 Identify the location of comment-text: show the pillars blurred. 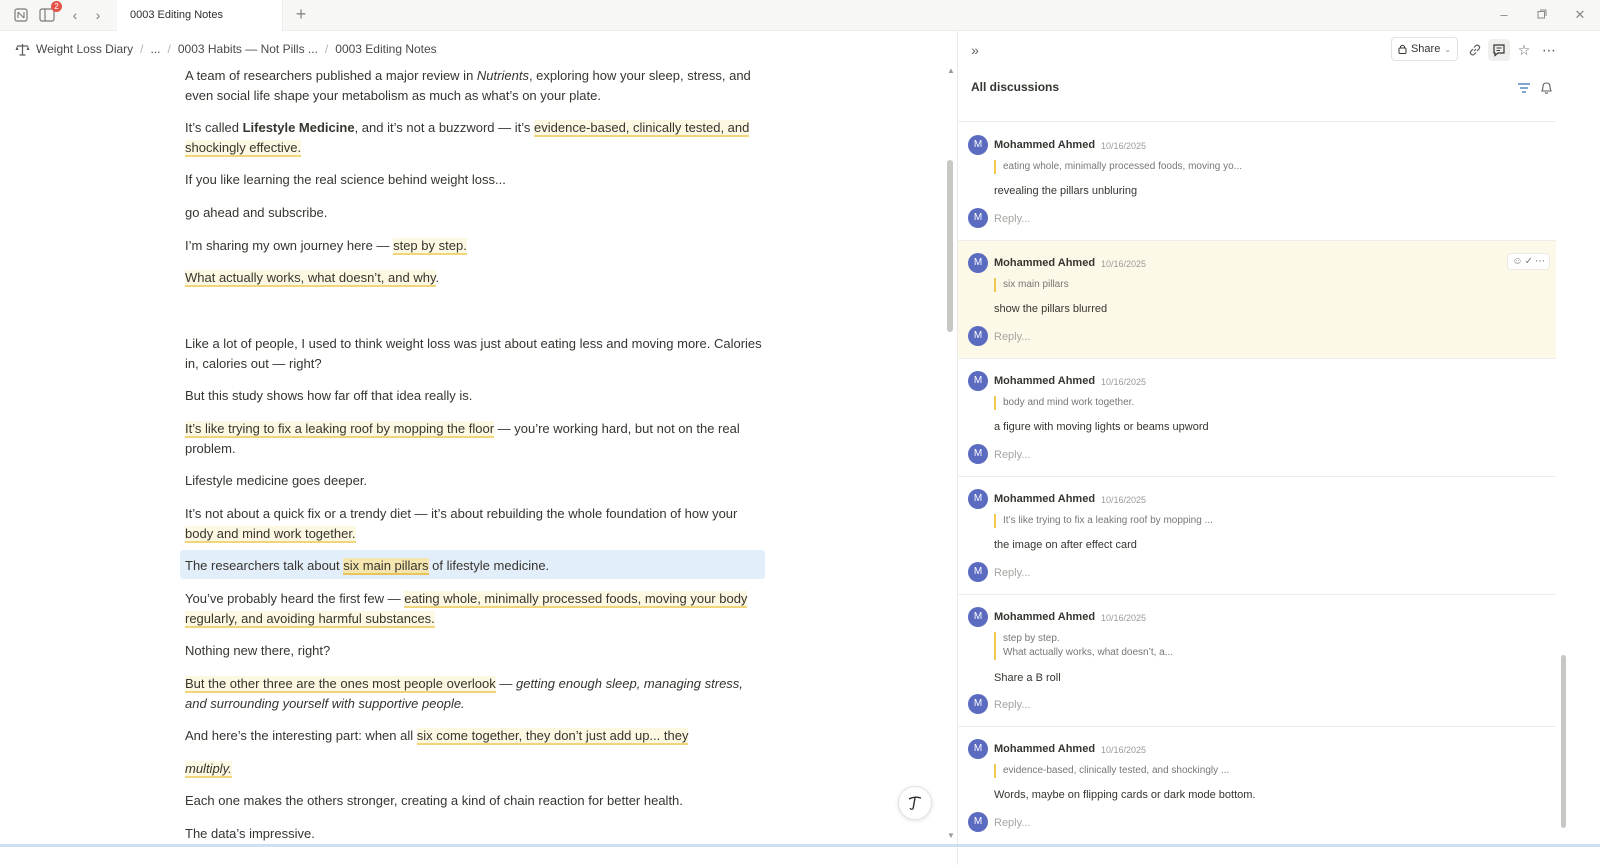
(1051, 309).